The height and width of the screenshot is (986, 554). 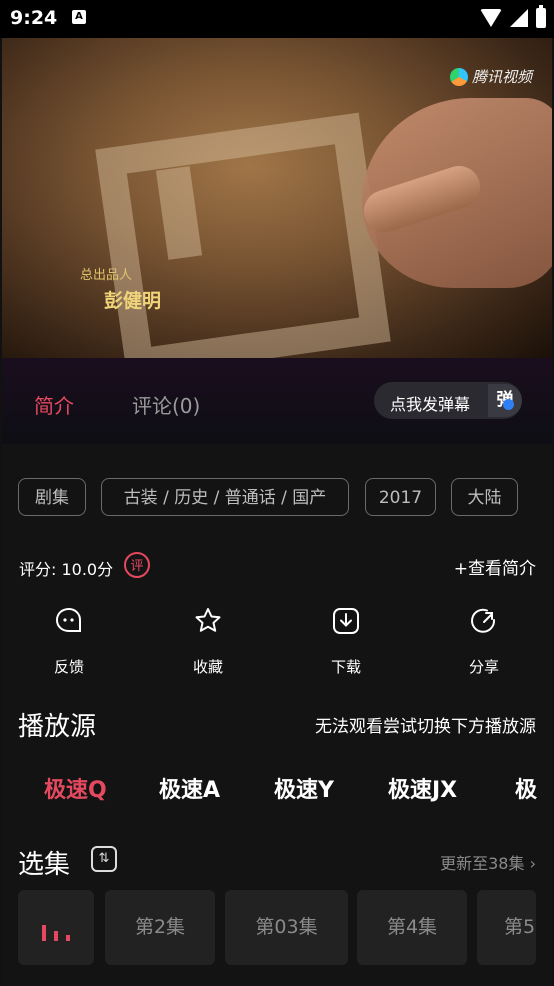 What do you see at coordinates (34, 18) in the screenshot?
I see `status-time: 9:24` at bounding box center [34, 18].